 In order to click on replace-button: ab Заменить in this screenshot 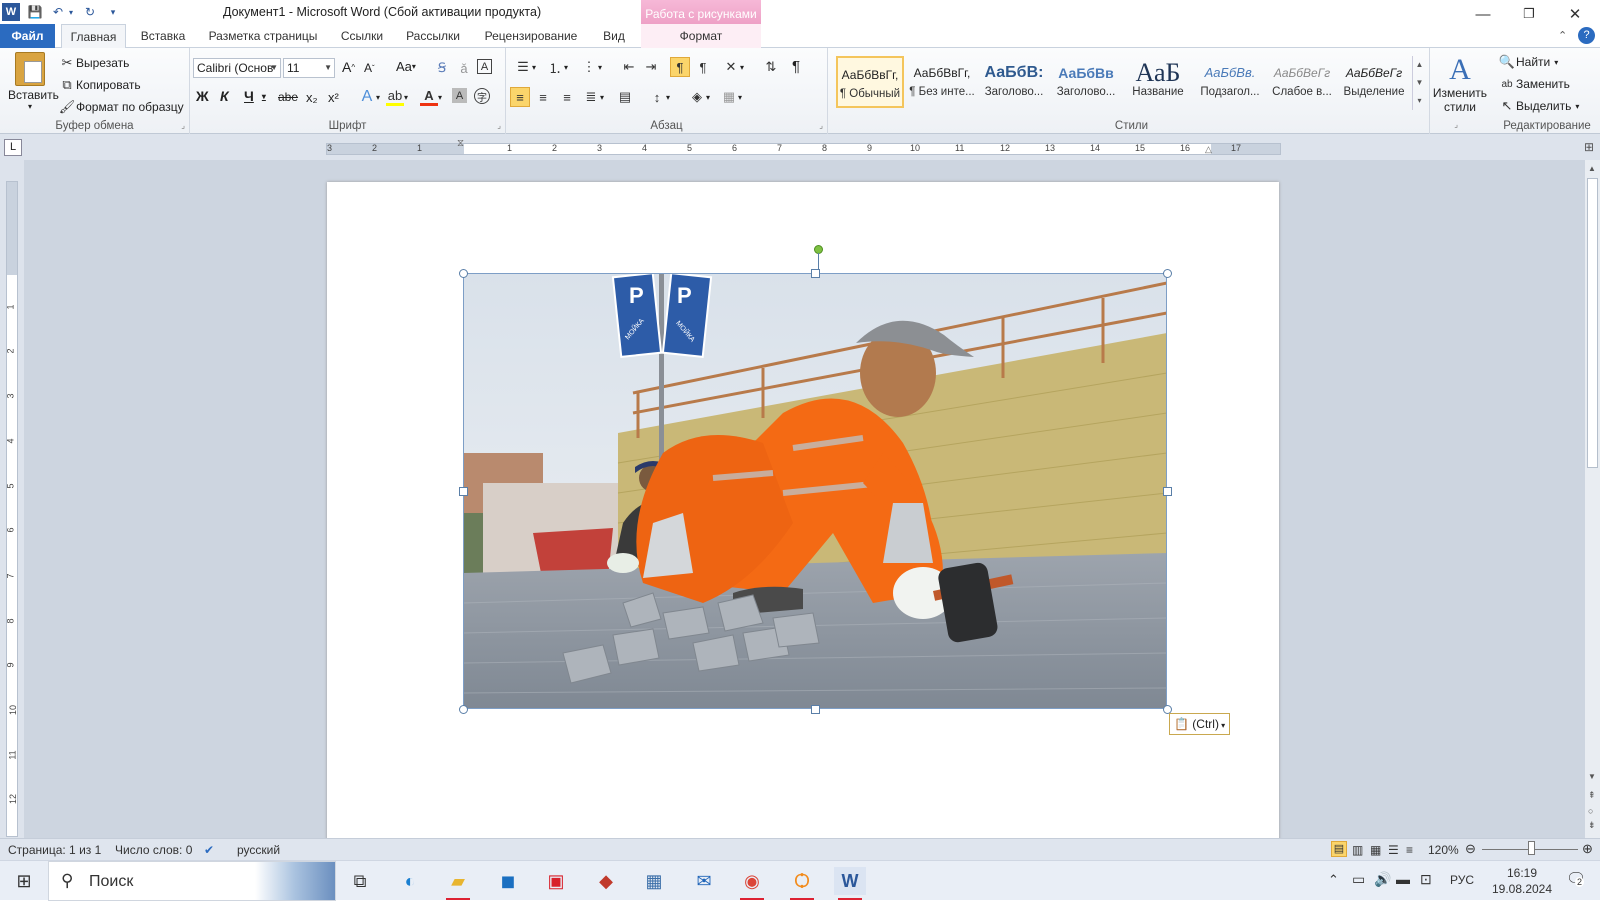, I will do `click(1534, 84)`.